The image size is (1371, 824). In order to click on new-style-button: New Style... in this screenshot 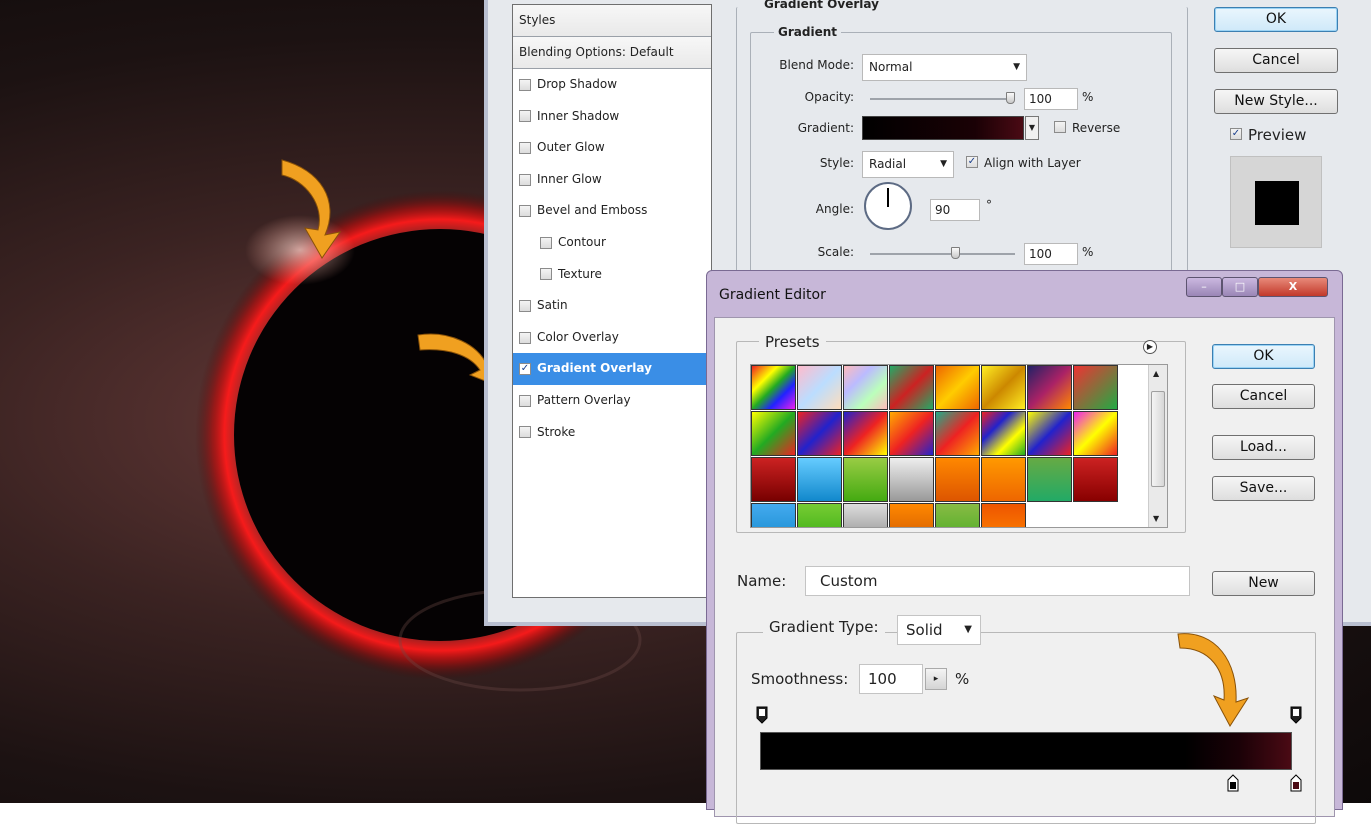, I will do `click(1276, 101)`.